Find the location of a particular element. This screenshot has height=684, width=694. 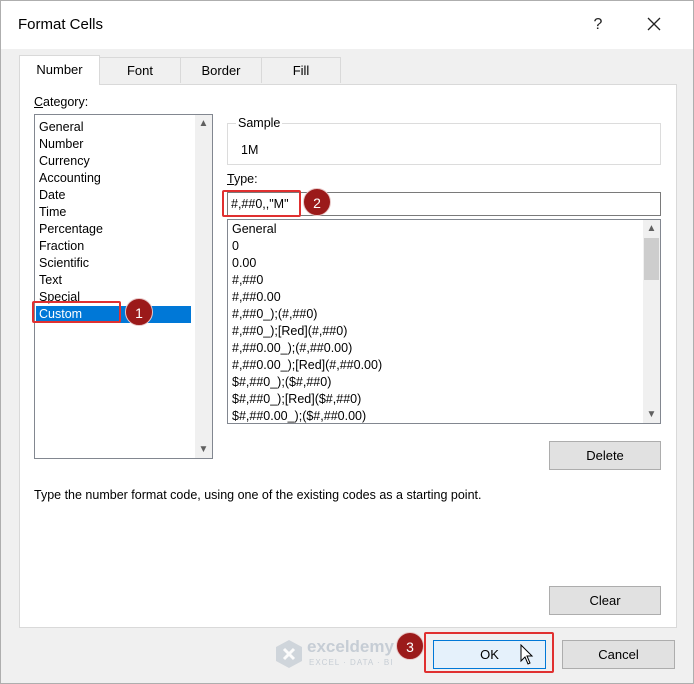

sample-group: Sample 1M is located at coordinates (444, 140).